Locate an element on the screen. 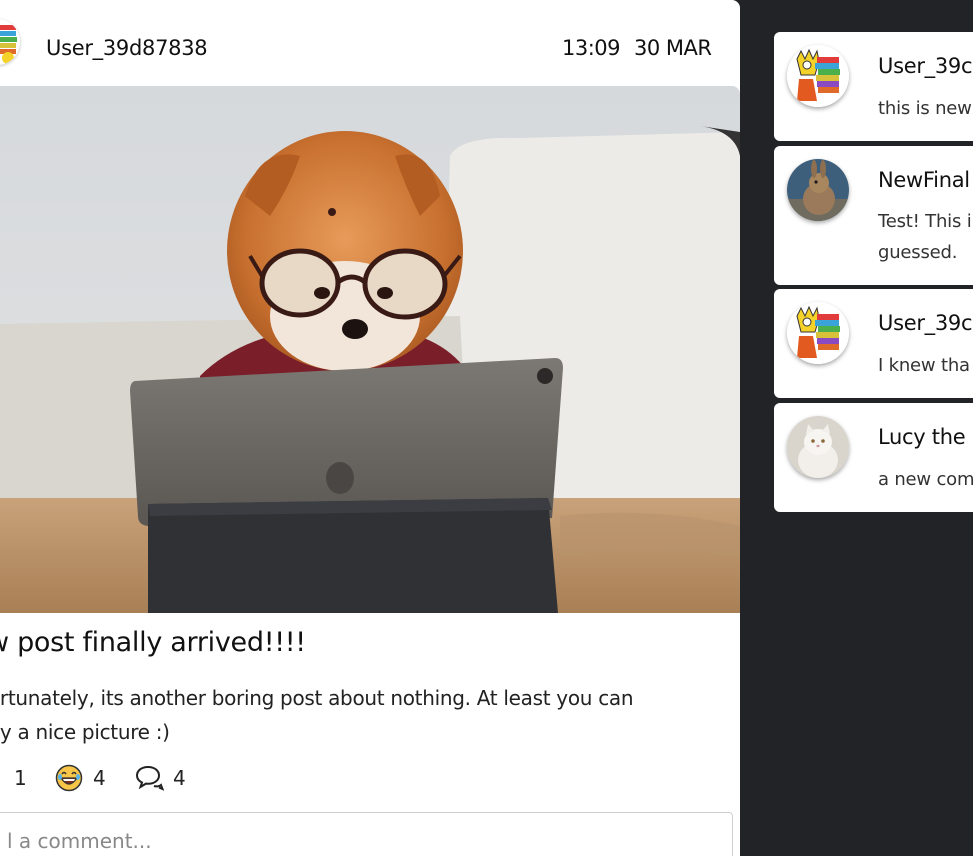 The width and height of the screenshot is (973, 856). comment-text: Test! This i guessed. is located at coordinates (925, 237).